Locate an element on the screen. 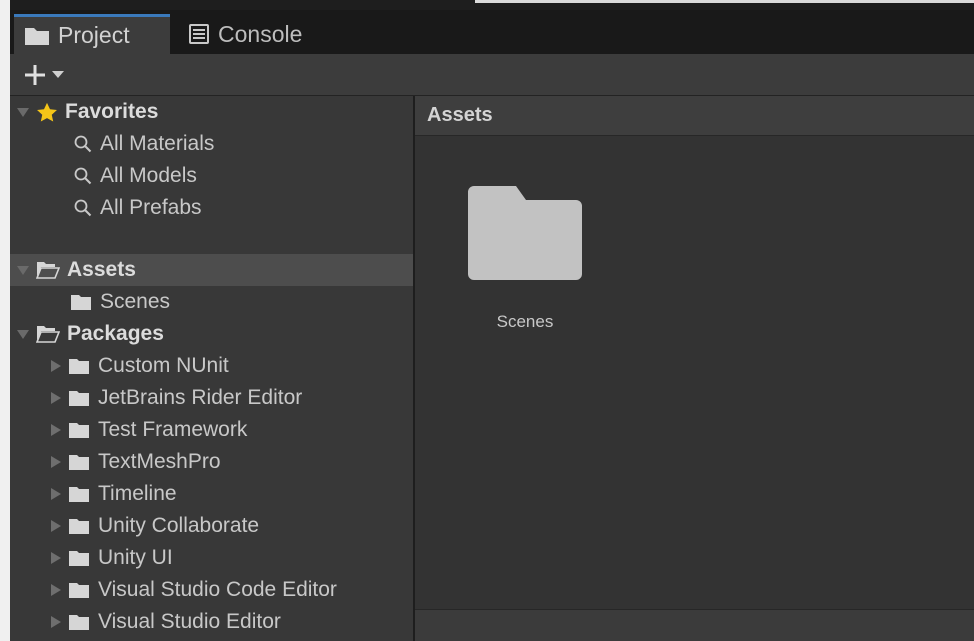 The height and width of the screenshot is (641, 974). package-visual-studio-code-editor: Visual Studio Code Editor is located at coordinates (211, 590).